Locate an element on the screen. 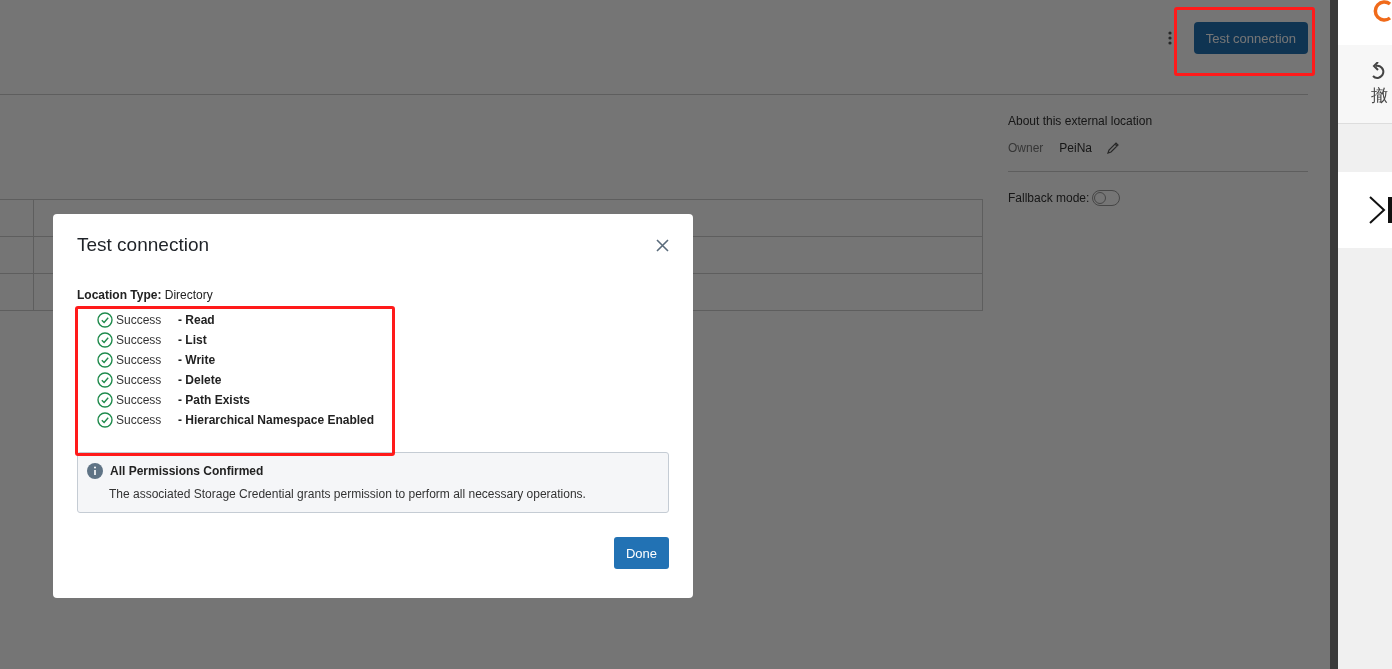 The height and width of the screenshot is (669, 1392). fallback-mode-label: Fallback mode: is located at coordinates (1049, 198).